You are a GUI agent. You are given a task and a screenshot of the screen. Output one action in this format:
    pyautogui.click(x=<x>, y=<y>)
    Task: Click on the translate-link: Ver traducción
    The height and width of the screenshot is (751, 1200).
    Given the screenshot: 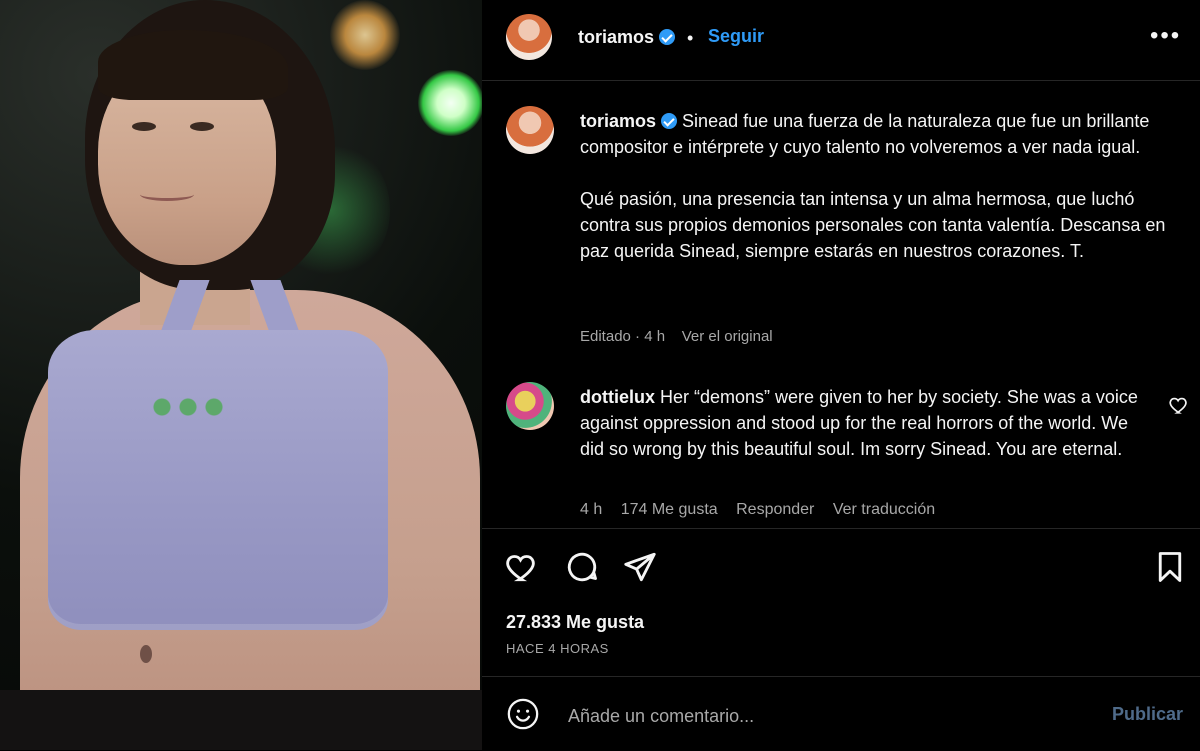 What is the action you would take?
    pyautogui.click(x=884, y=509)
    